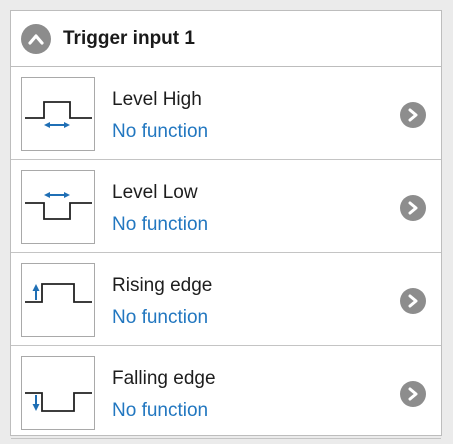 Image resolution: width=453 pixels, height=444 pixels. What do you see at coordinates (58, 207) in the screenshot?
I see `level-low-icon` at bounding box center [58, 207].